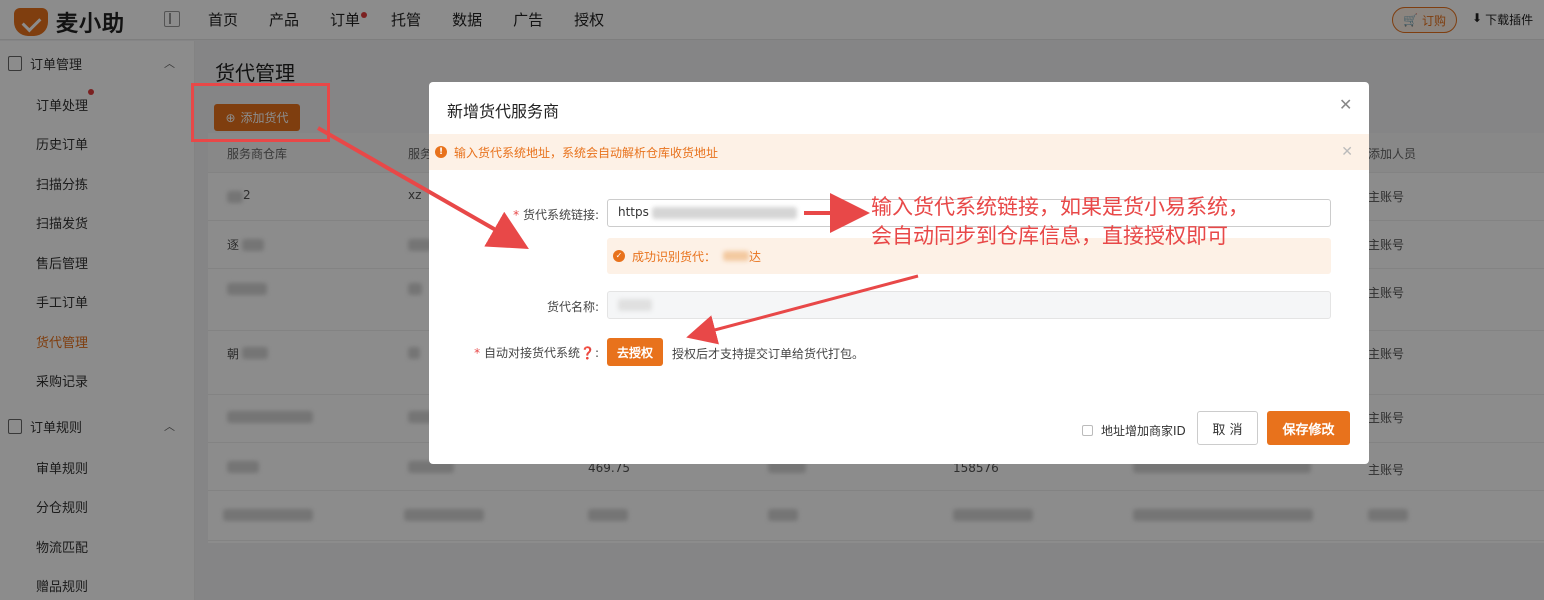 The width and height of the screenshot is (1544, 600). Describe the element at coordinates (802, 309) in the screenshot. I see `arrow-to-authorize` at that location.